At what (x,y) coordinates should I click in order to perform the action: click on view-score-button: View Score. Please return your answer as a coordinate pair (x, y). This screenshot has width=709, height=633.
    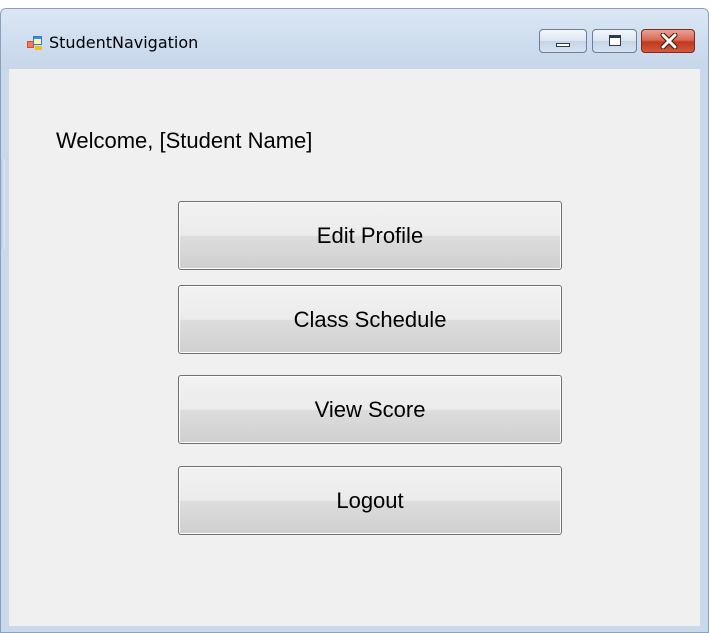
    Looking at the image, I should click on (370, 409).